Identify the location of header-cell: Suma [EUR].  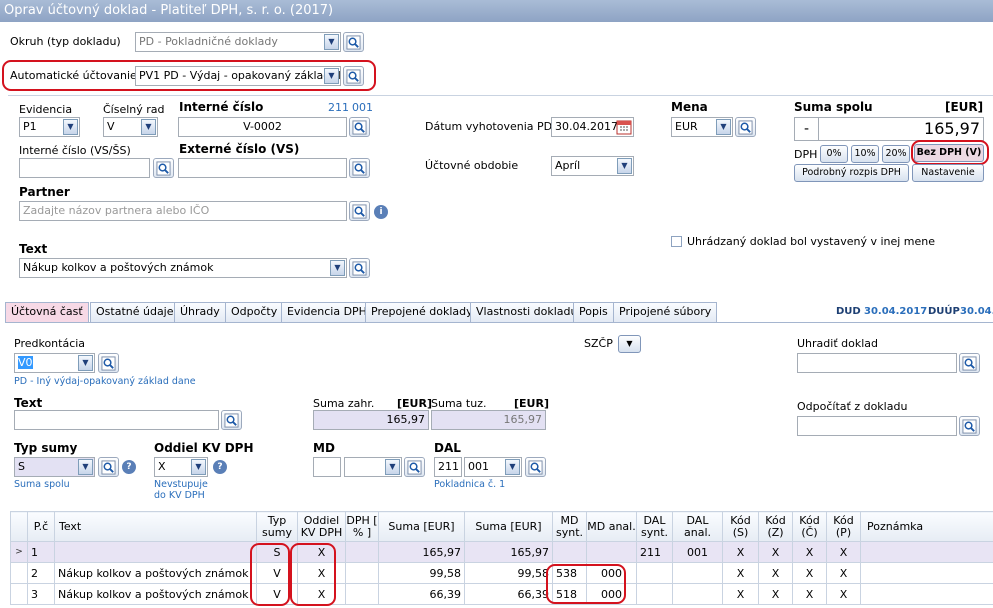
(508, 526).